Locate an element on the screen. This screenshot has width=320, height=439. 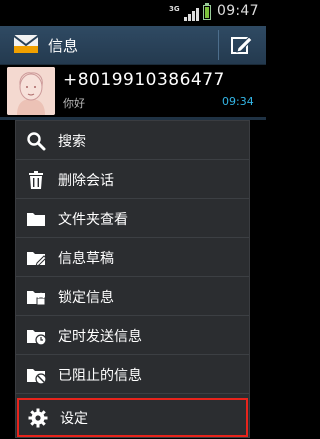
battery-icon is located at coordinates (207, 11).